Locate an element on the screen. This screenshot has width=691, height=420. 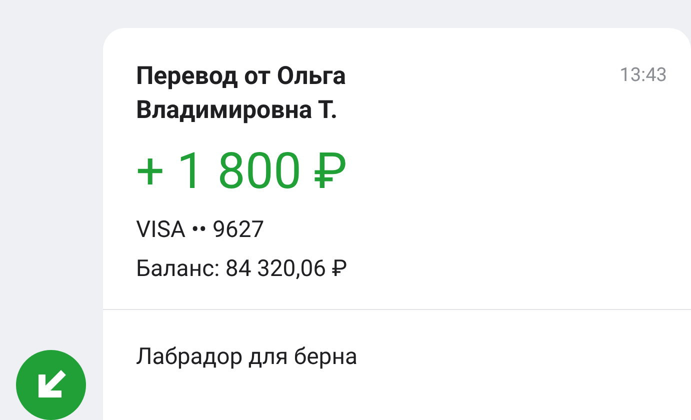
card-number: VISA •• 9627 is located at coordinates (200, 230).